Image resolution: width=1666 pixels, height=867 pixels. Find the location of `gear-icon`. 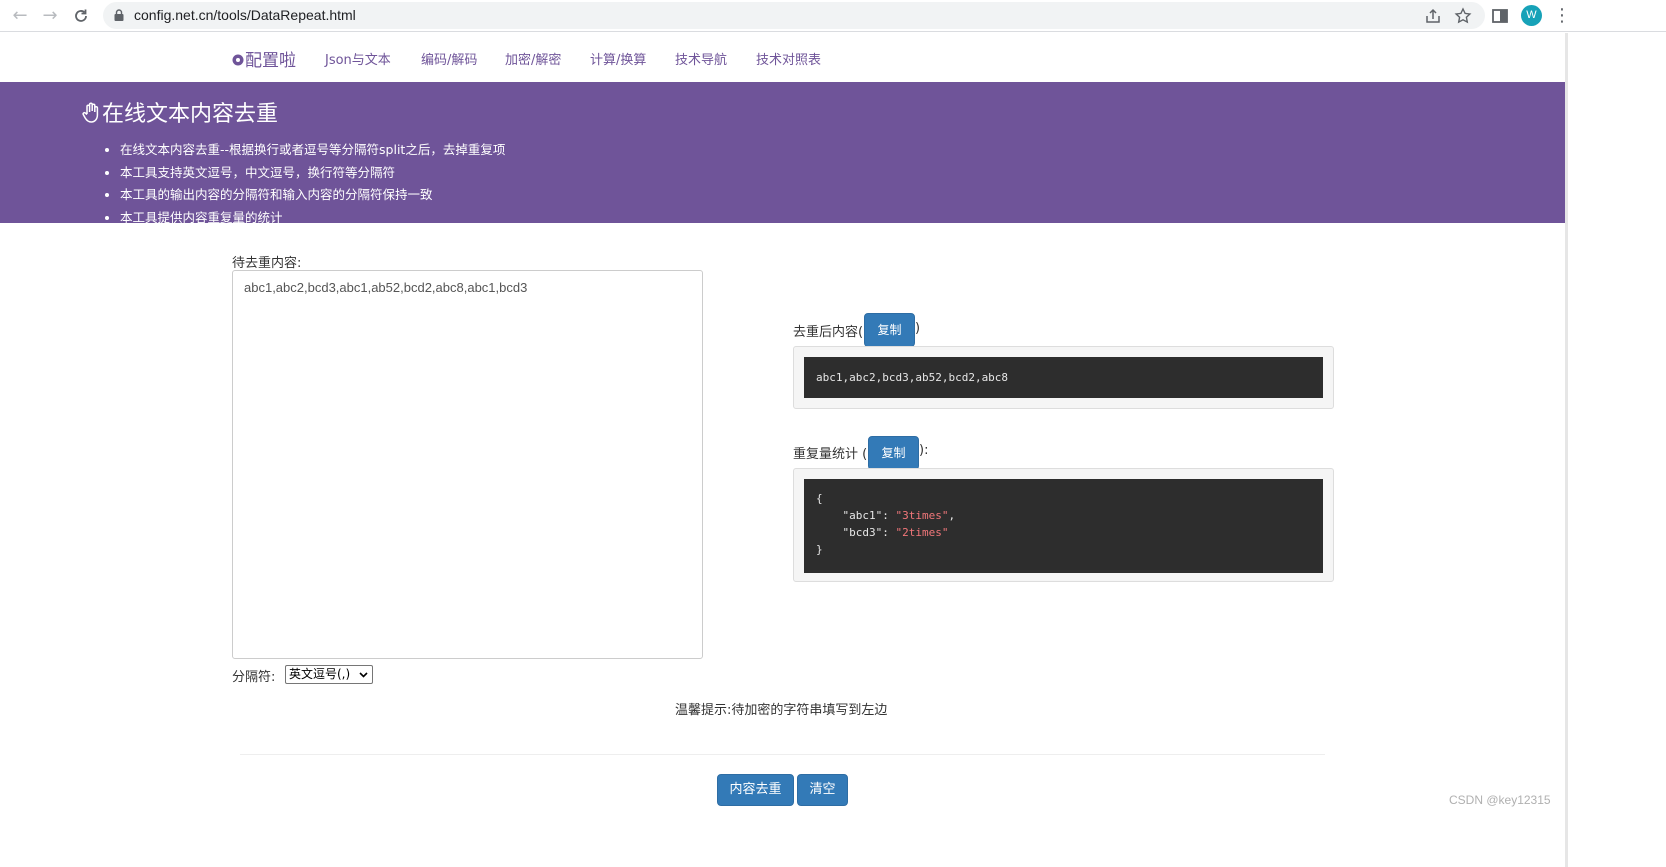

gear-icon is located at coordinates (238, 60).